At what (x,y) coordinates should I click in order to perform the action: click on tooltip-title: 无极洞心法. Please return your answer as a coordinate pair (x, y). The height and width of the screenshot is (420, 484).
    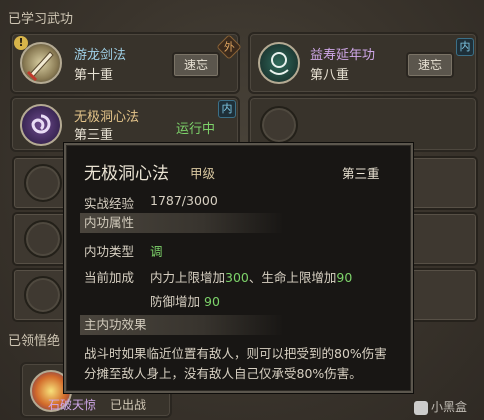
    Looking at the image, I should click on (126, 174).